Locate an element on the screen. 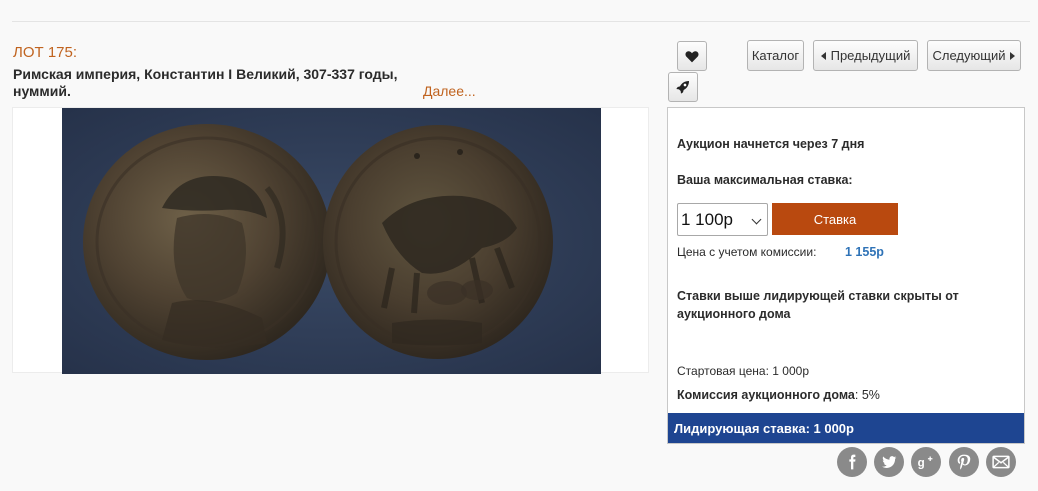  share-facebook-button is located at coordinates (852, 462).